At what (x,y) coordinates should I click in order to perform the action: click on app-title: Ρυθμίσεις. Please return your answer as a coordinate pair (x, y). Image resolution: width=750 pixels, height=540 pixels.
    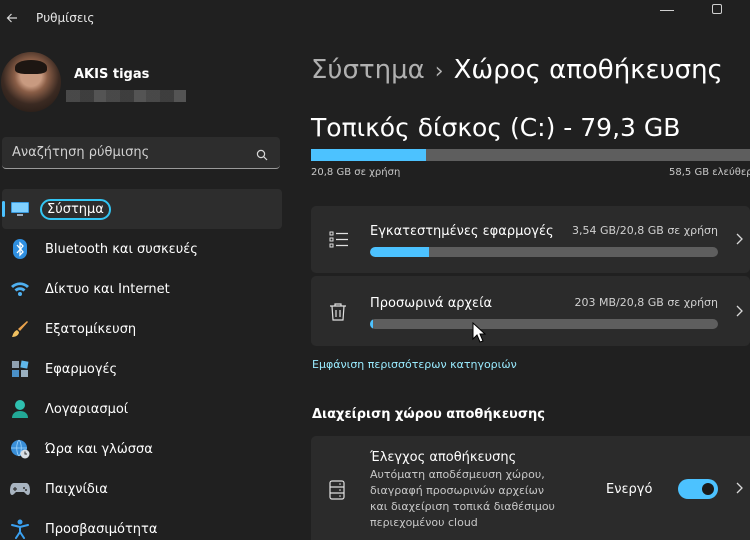
    Looking at the image, I should click on (65, 18).